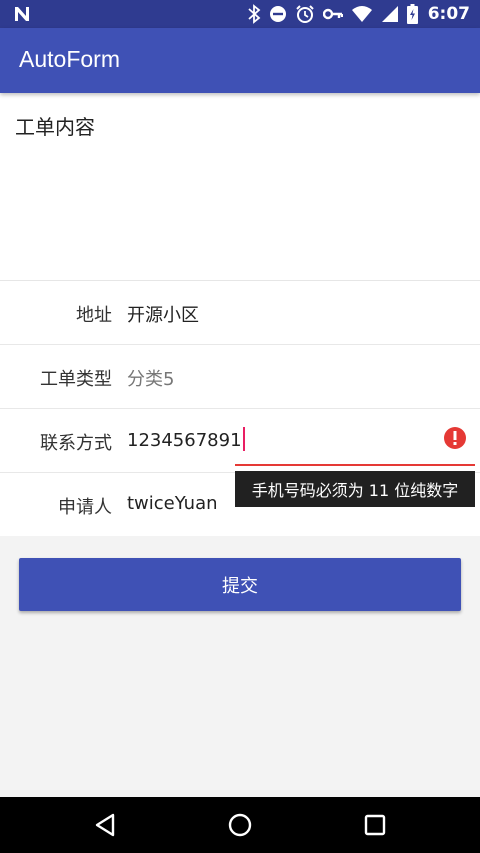 The height and width of the screenshot is (853, 480). I want to click on contact-label: 联系方式, so click(76, 443).